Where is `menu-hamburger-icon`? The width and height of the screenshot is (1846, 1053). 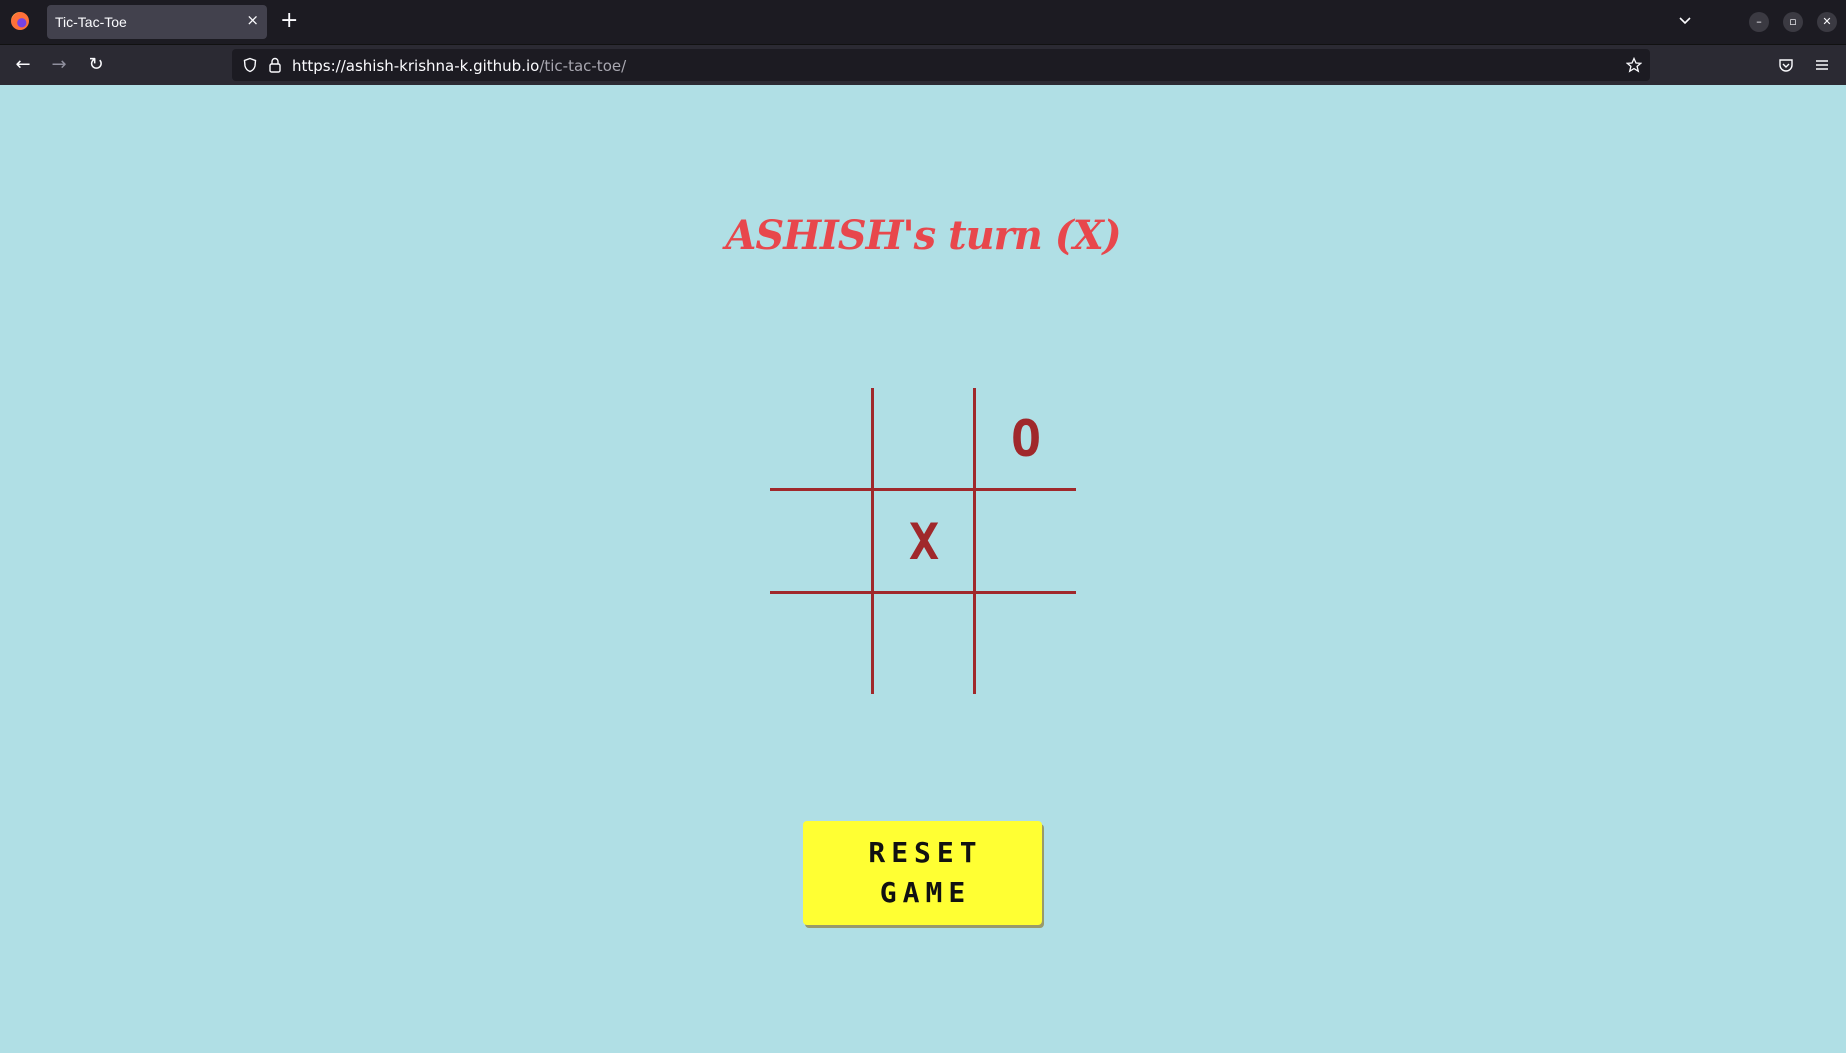 menu-hamburger-icon is located at coordinates (1822, 65).